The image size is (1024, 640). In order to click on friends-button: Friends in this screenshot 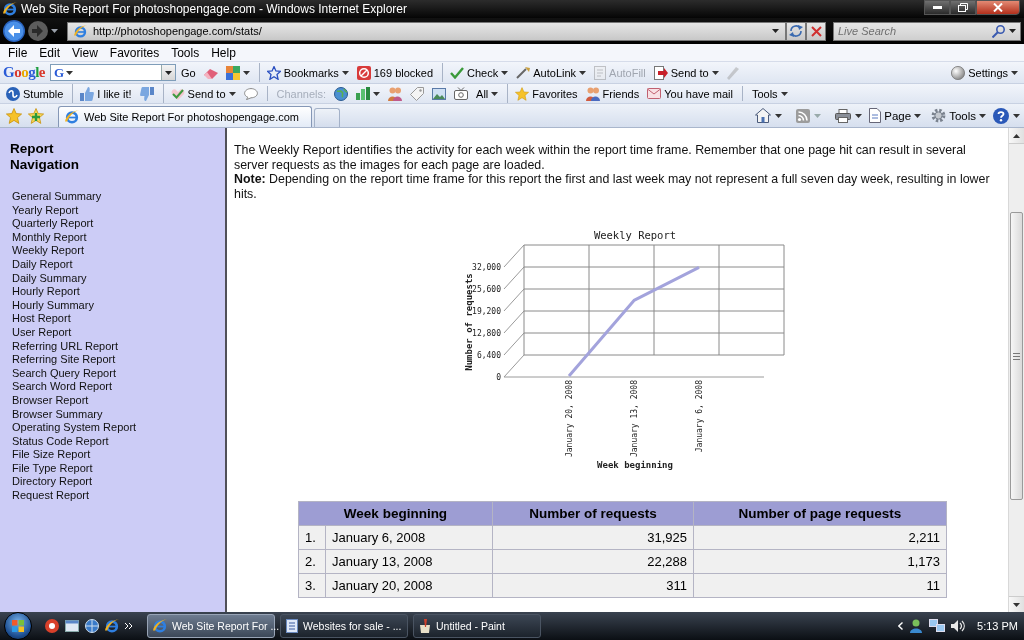, I will do `click(612, 93)`.